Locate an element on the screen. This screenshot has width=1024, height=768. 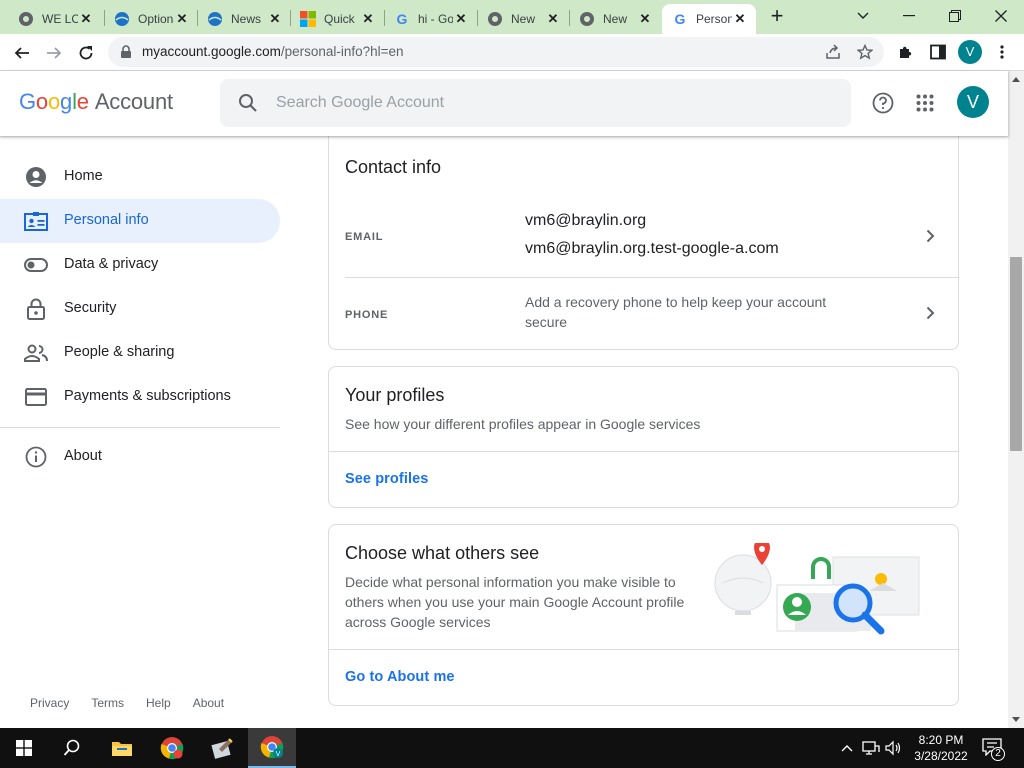
new-tab-button: + is located at coordinates (777, 16).